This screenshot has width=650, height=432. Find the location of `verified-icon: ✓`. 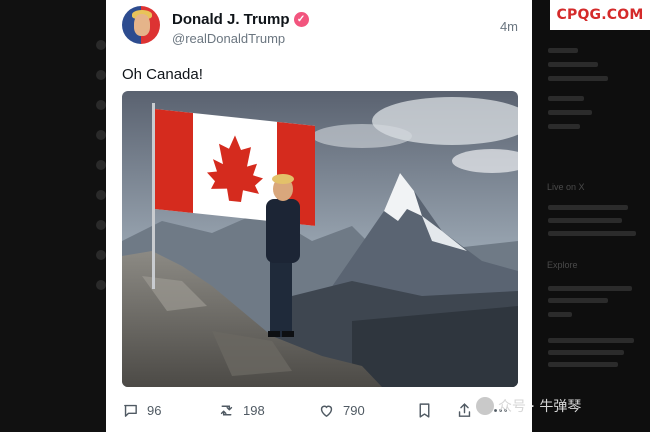

verified-icon: ✓ is located at coordinates (301, 19).